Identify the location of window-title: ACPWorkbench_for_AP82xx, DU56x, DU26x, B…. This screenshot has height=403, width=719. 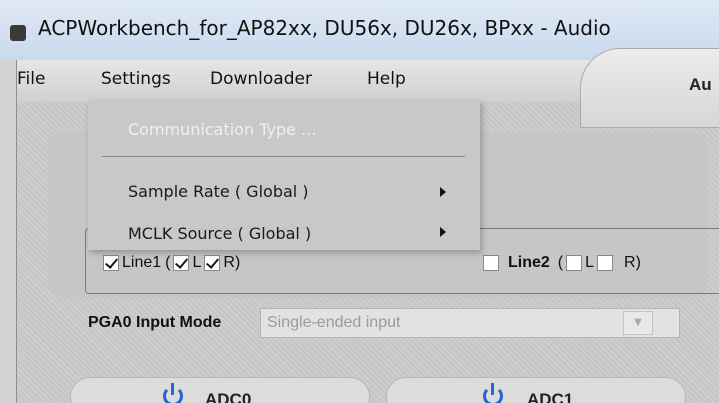
(324, 28).